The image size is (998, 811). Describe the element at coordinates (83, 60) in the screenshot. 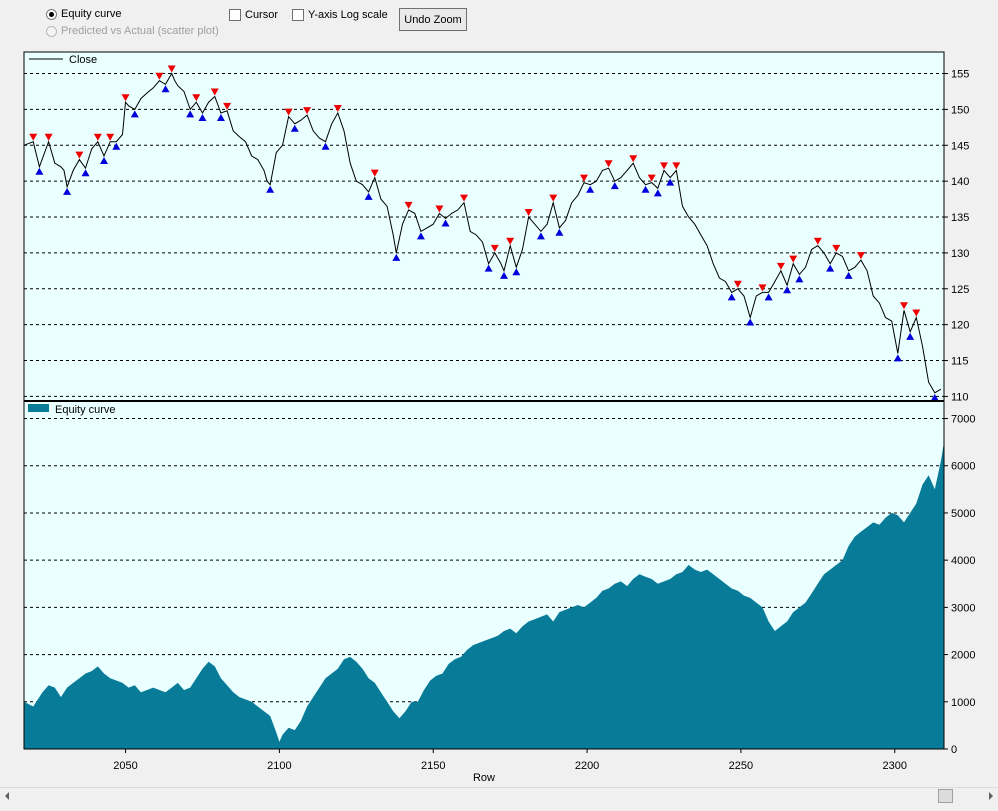

I see `close-legend-label: Close` at that location.